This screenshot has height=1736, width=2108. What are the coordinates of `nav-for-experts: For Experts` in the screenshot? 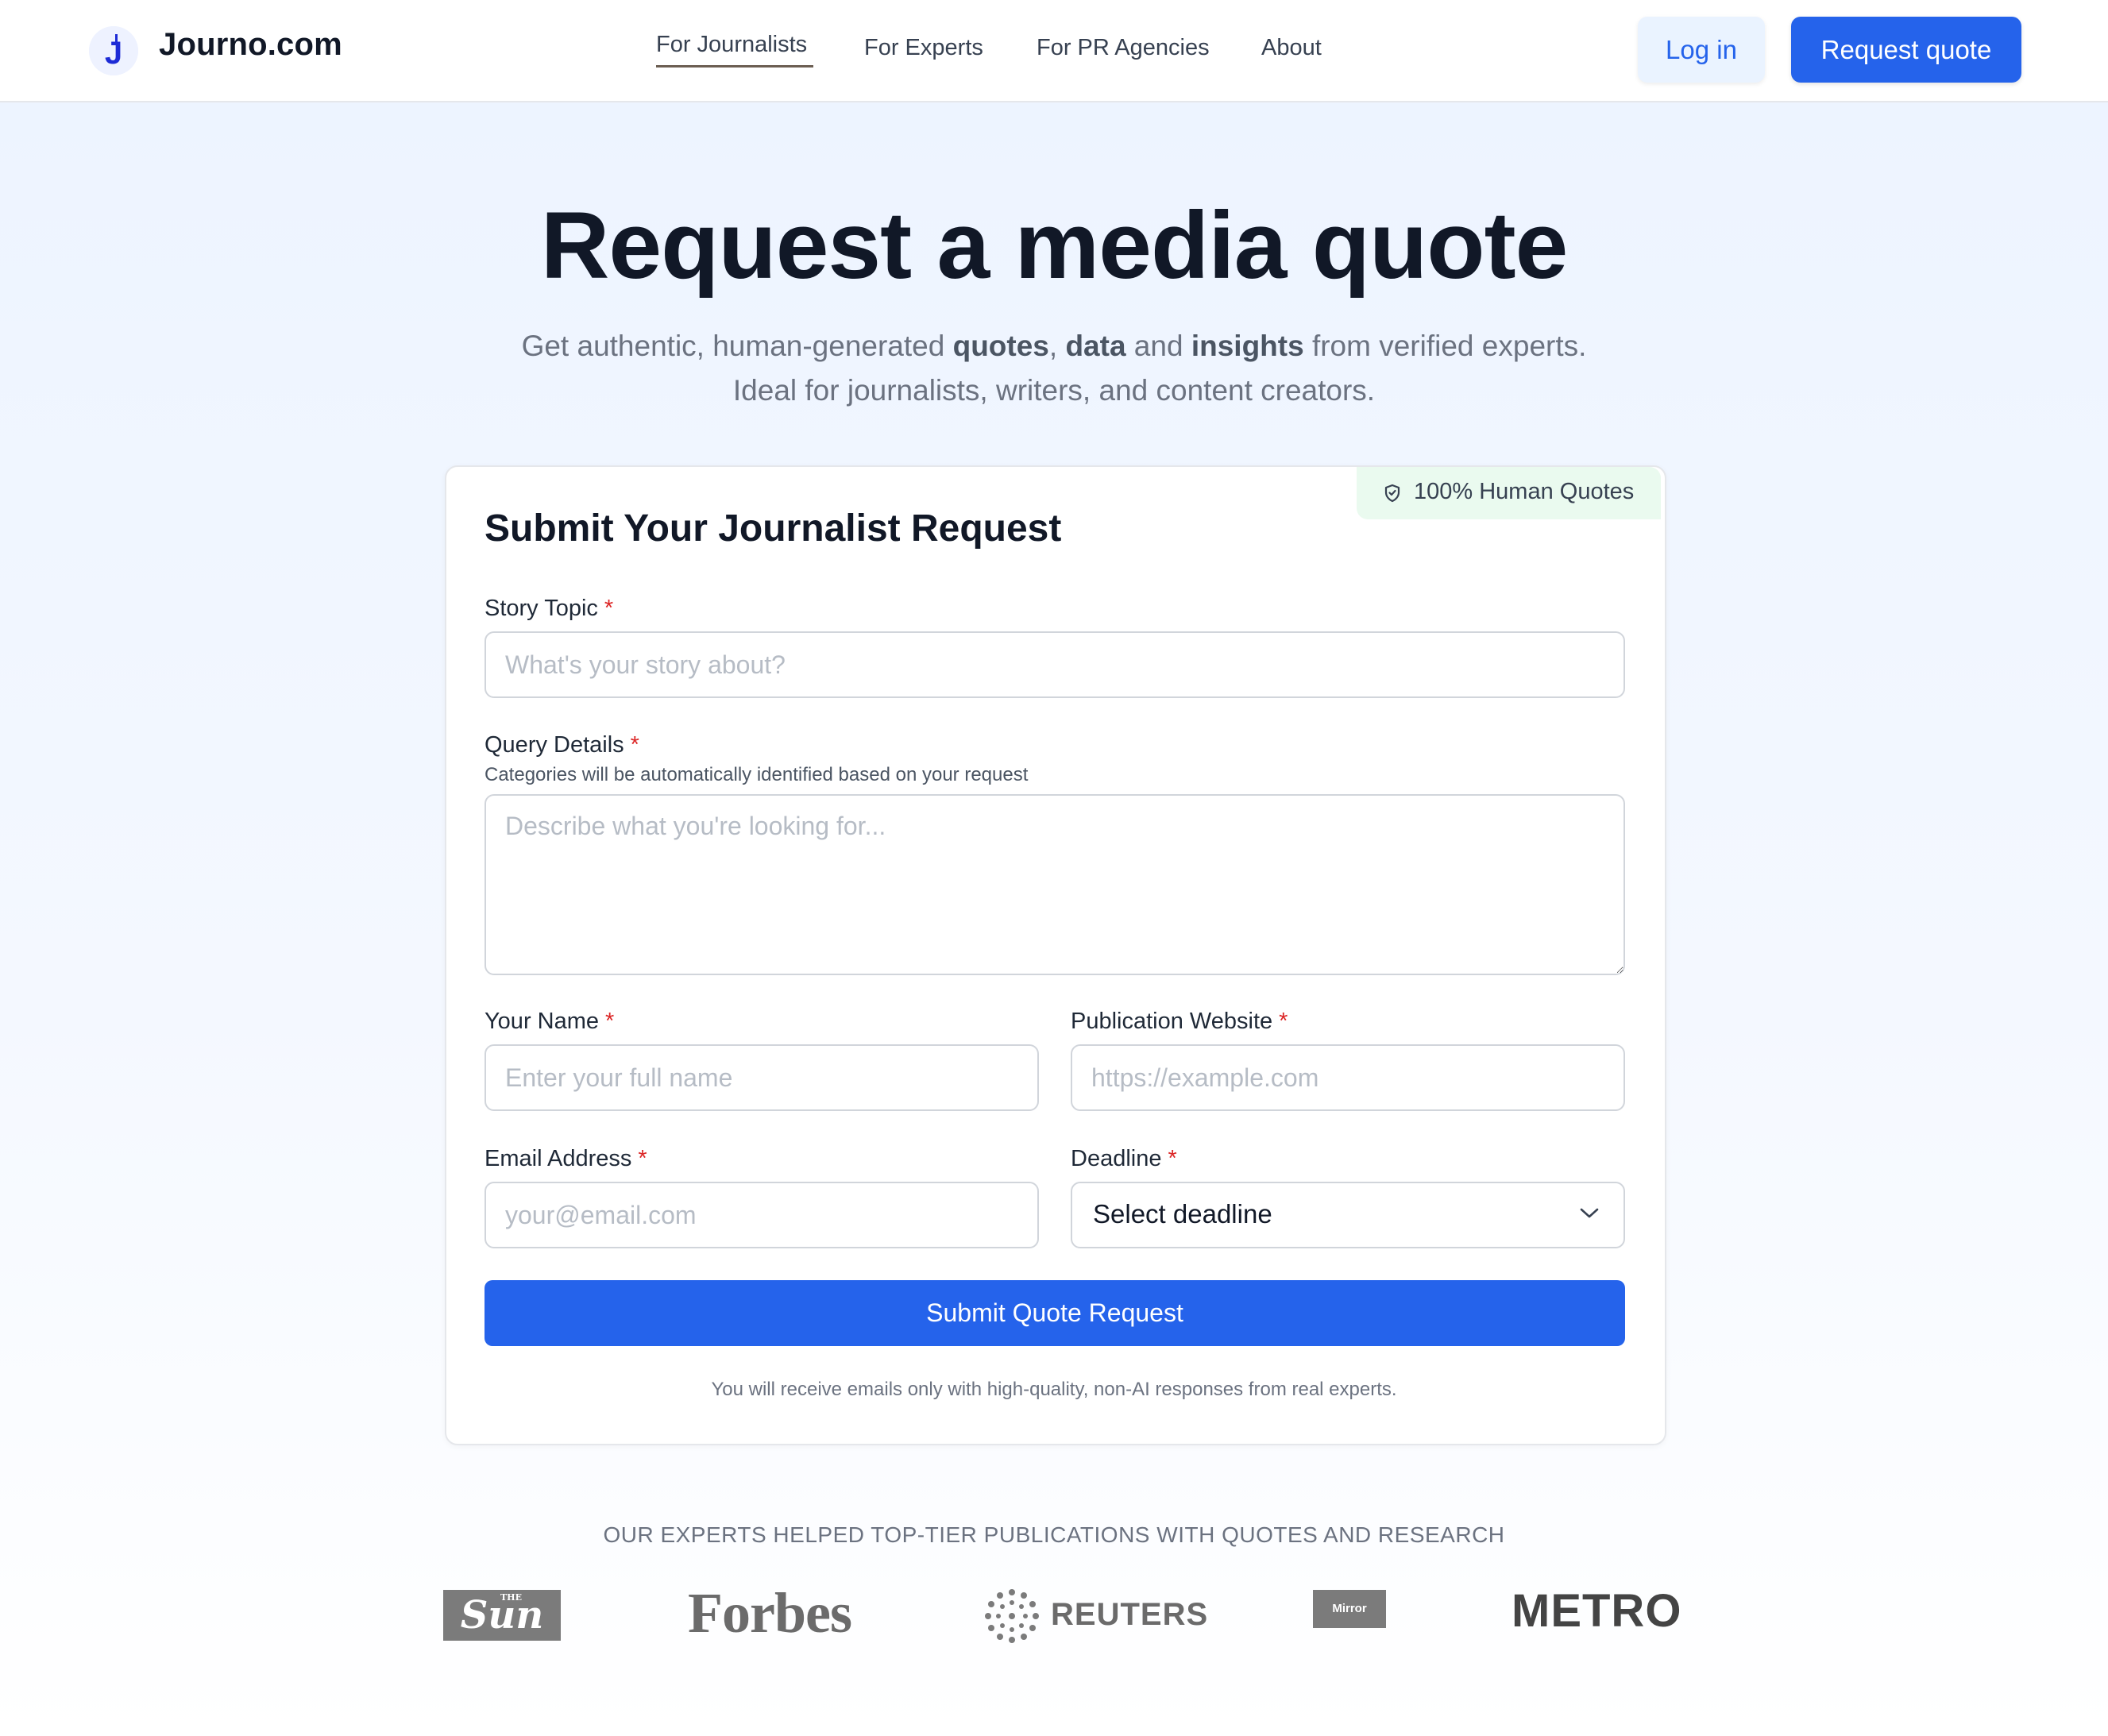 It's located at (923, 48).